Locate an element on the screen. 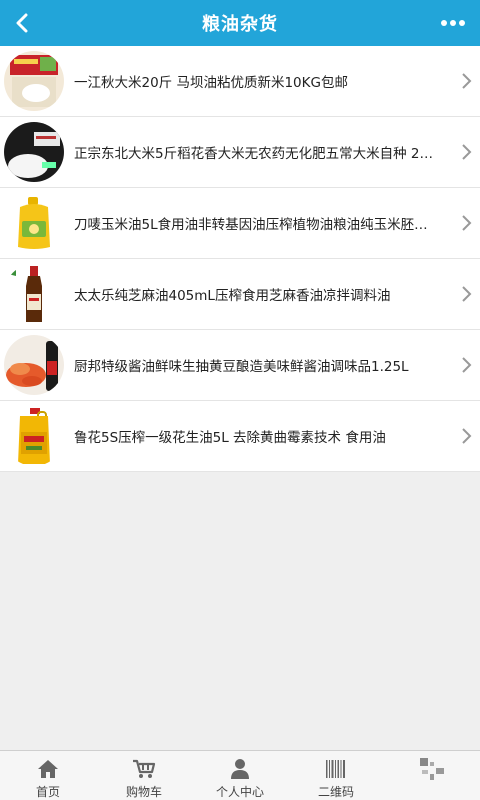 This screenshot has width=480, height=800. product-name: 一江秋大米20斤 马坝油粘优质新米10KG包邮 is located at coordinates (211, 83).